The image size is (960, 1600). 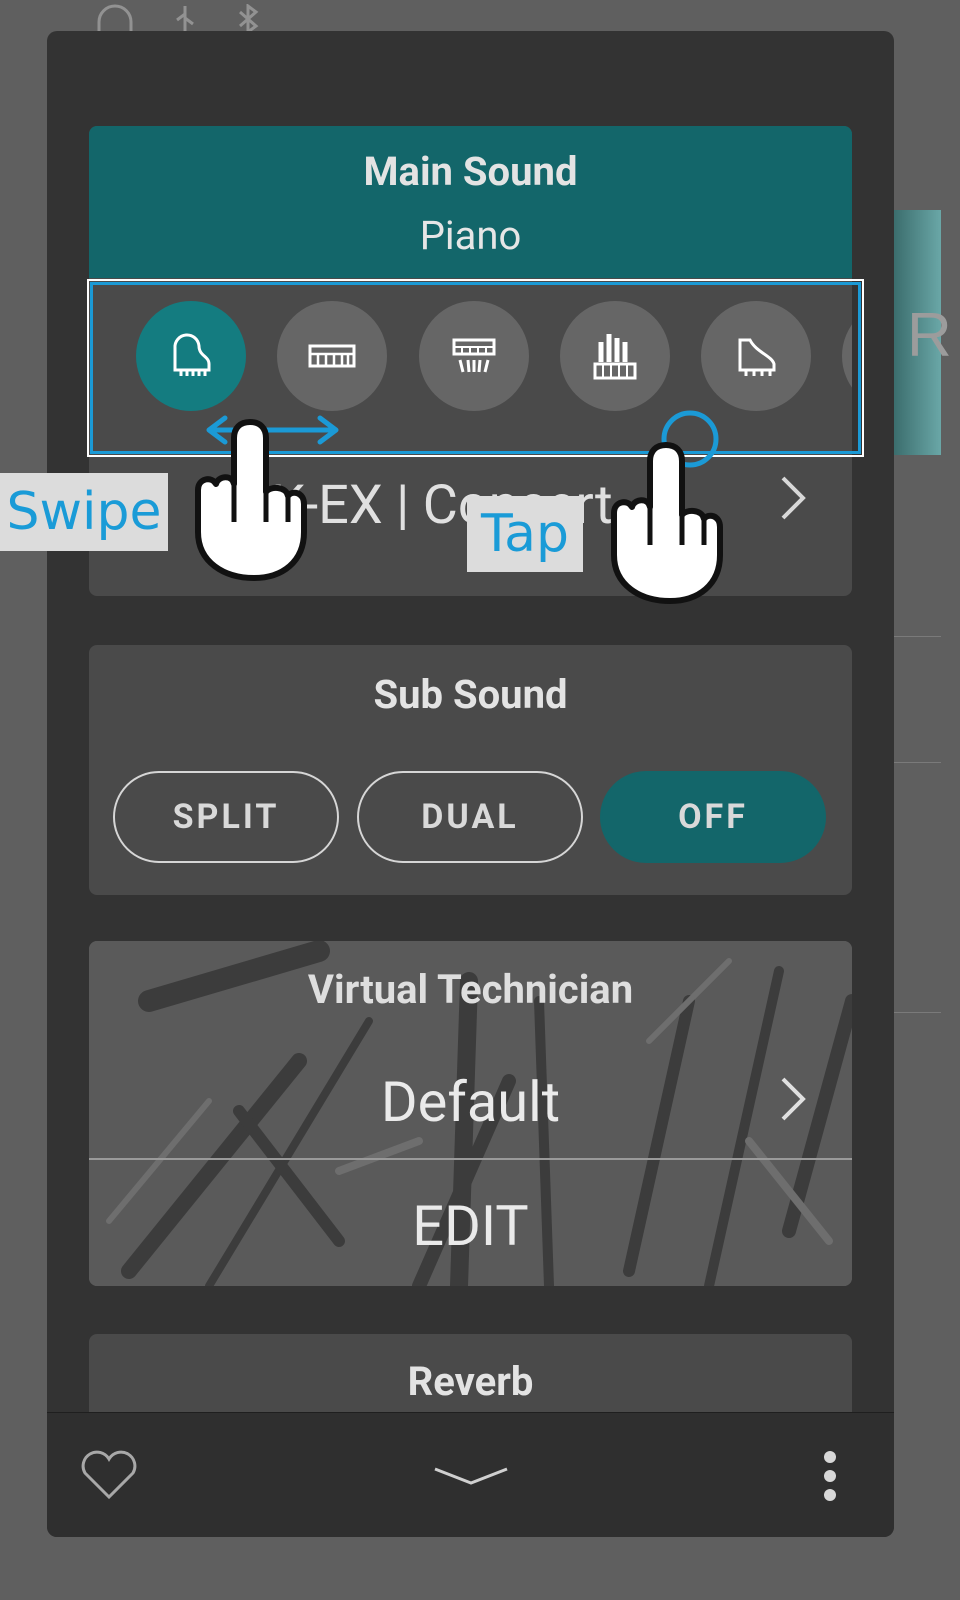 What do you see at coordinates (109, 1475) in the screenshot?
I see `favorite-heart-icon` at bounding box center [109, 1475].